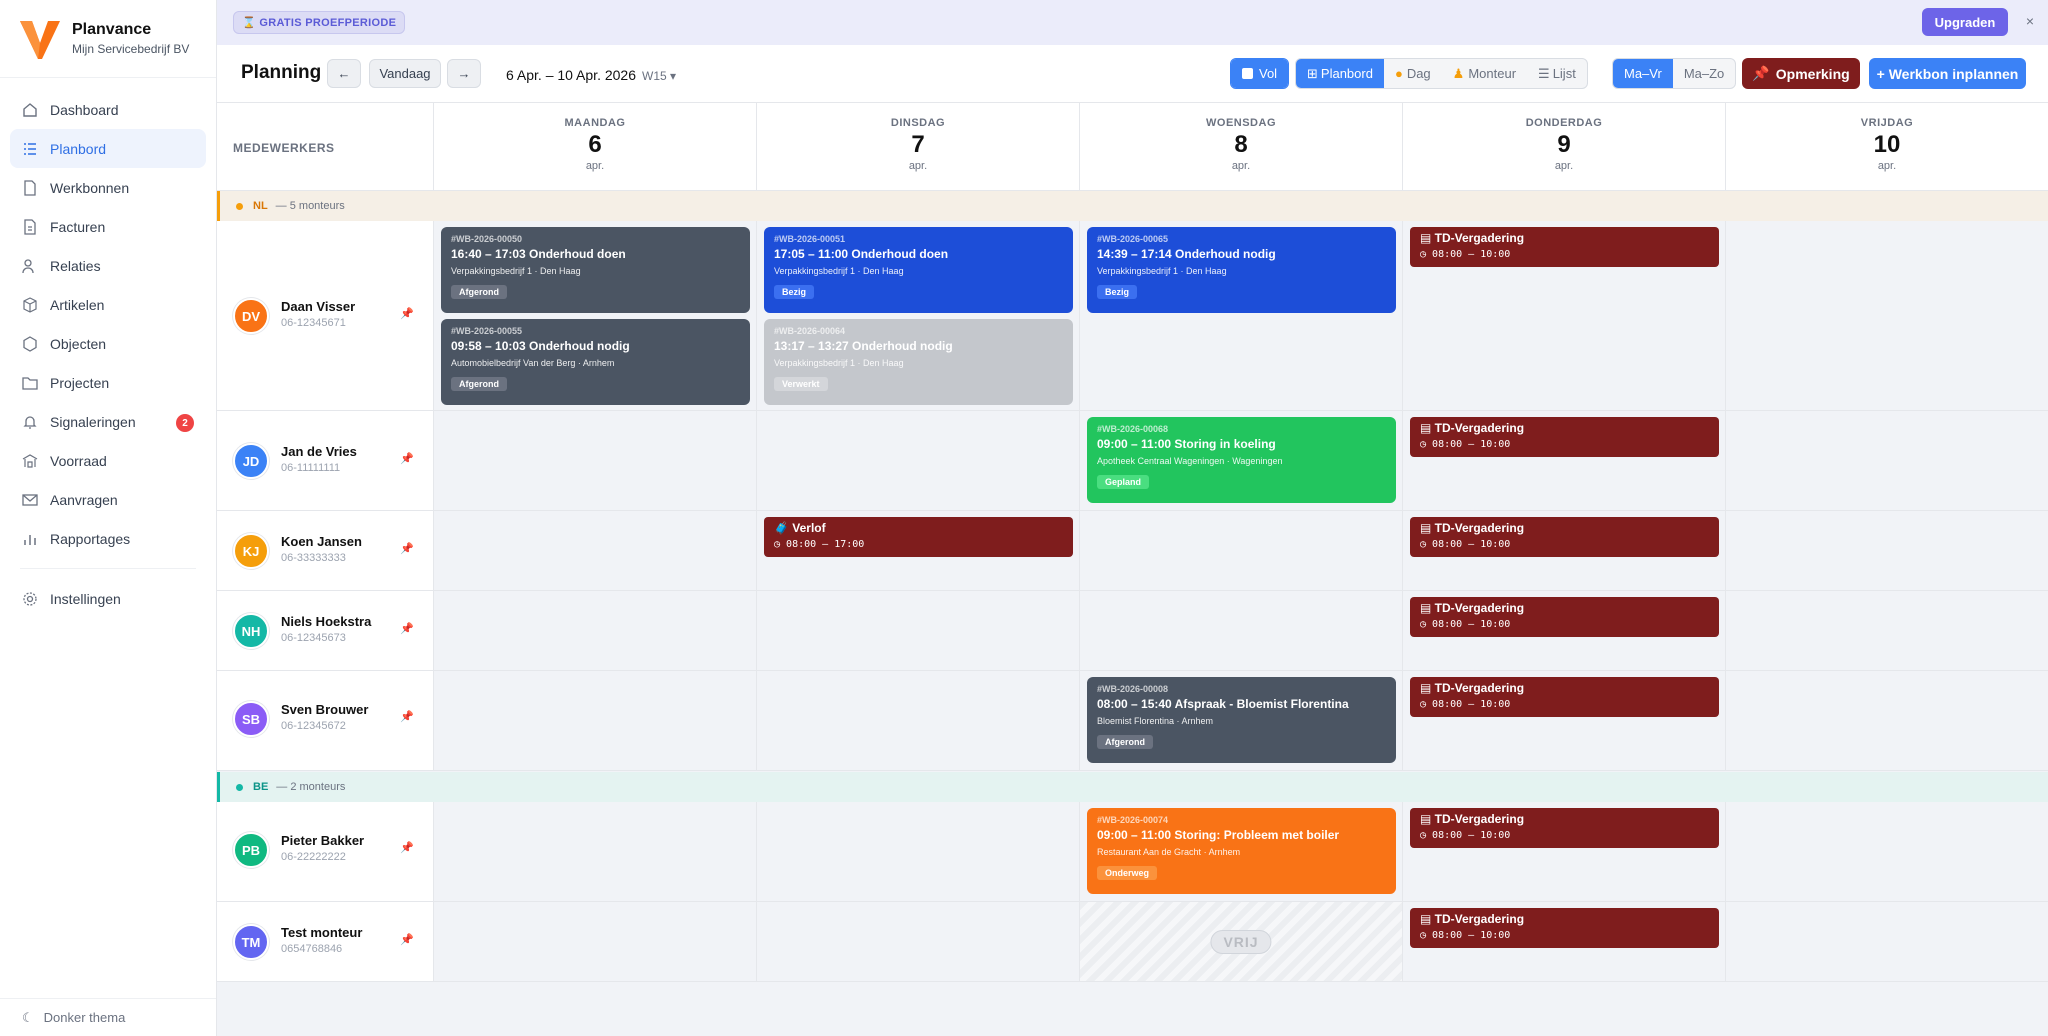  What do you see at coordinates (325, 630) in the screenshot?
I see `employee-cell: NH Niels Hoekstra 06-12345673 📌` at bounding box center [325, 630].